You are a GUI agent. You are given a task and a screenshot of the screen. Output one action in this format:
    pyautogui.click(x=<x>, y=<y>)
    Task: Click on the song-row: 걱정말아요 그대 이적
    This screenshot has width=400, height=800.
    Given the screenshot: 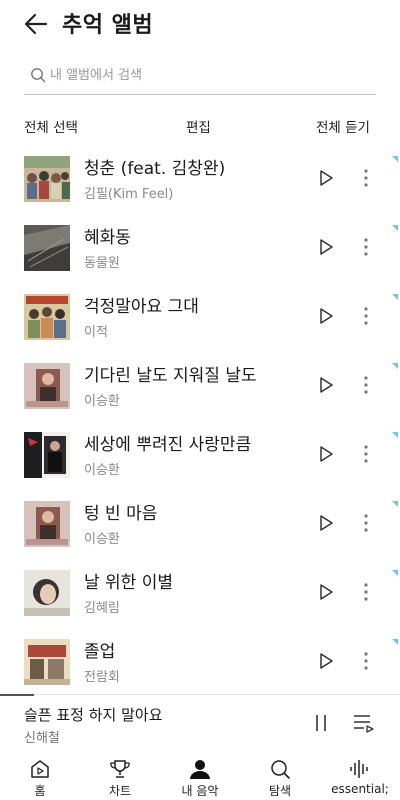 What is the action you would take?
    pyautogui.click(x=200, y=318)
    